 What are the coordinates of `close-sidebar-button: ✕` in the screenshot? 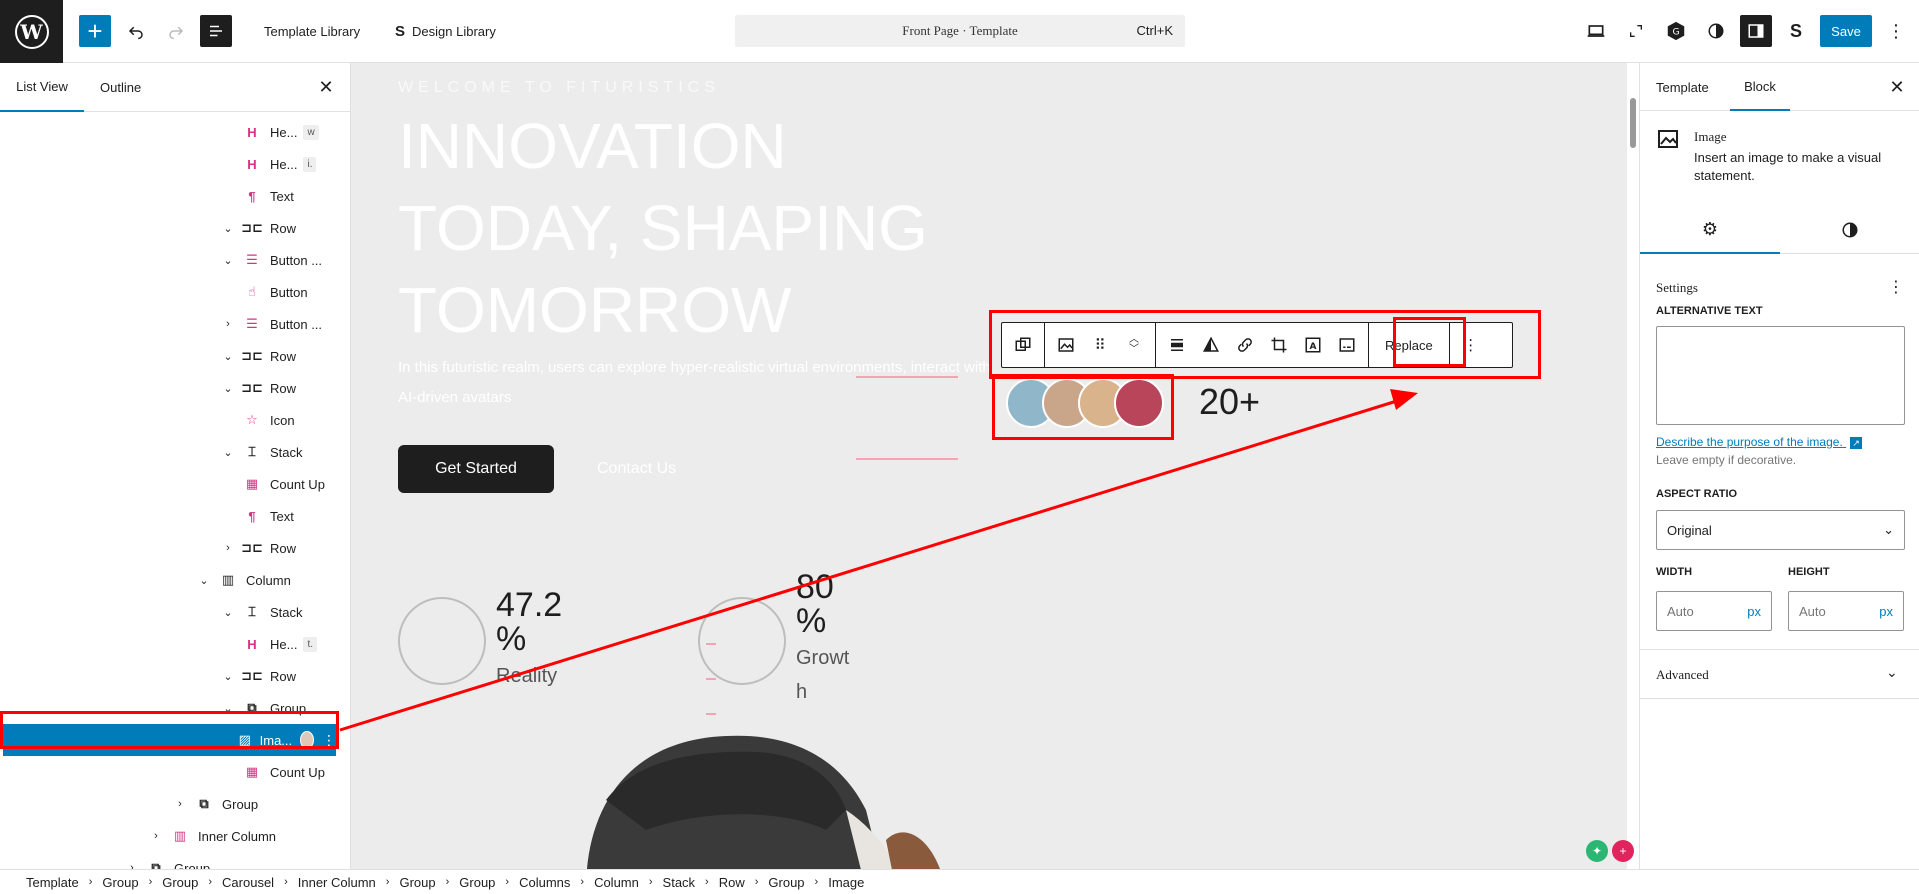 It's located at (1897, 87).